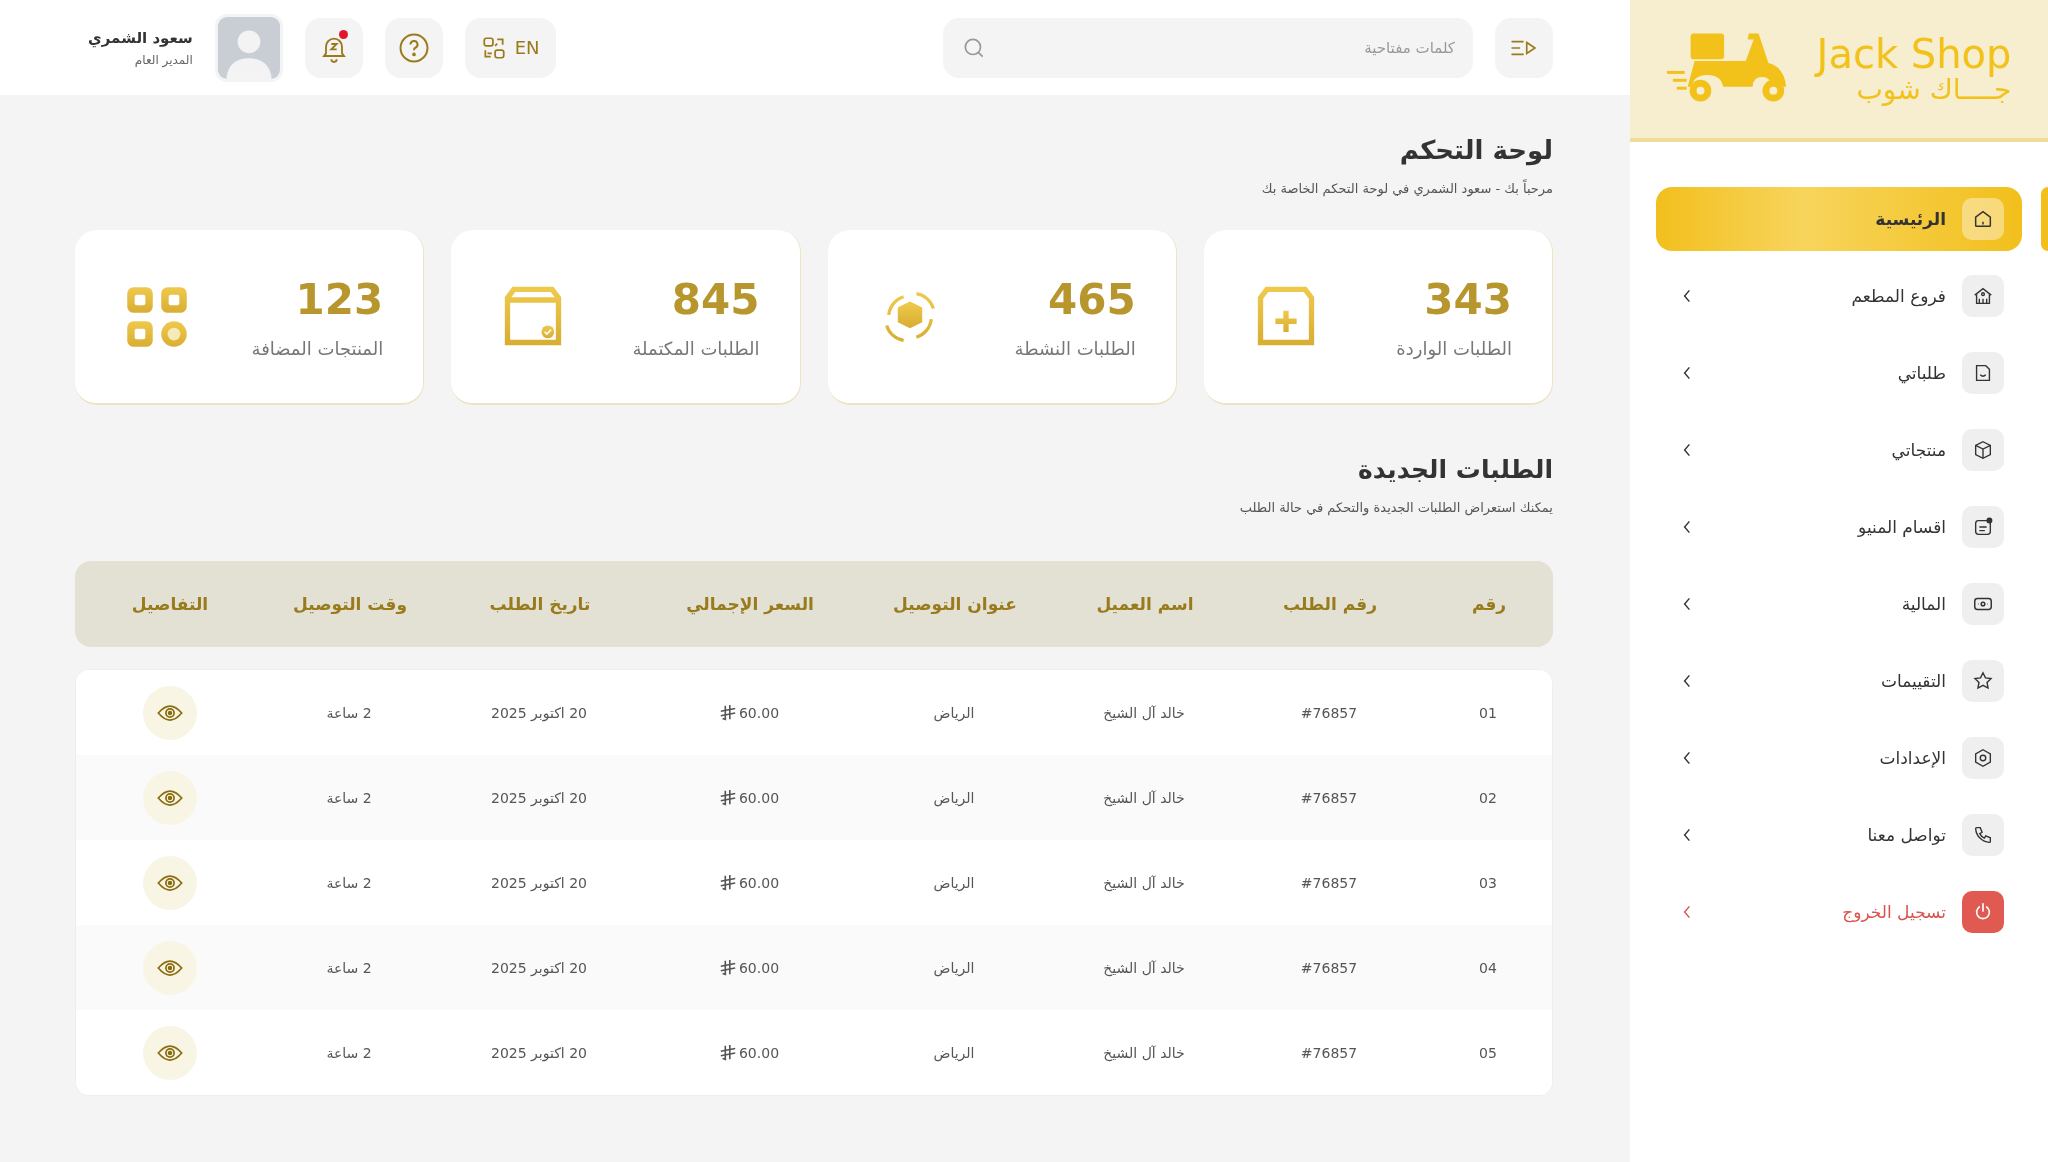 The height and width of the screenshot is (1162, 2048). What do you see at coordinates (1145, 604) in the screenshot?
I see `column-header: اسم العميل` at bounding box center [1145, 604].